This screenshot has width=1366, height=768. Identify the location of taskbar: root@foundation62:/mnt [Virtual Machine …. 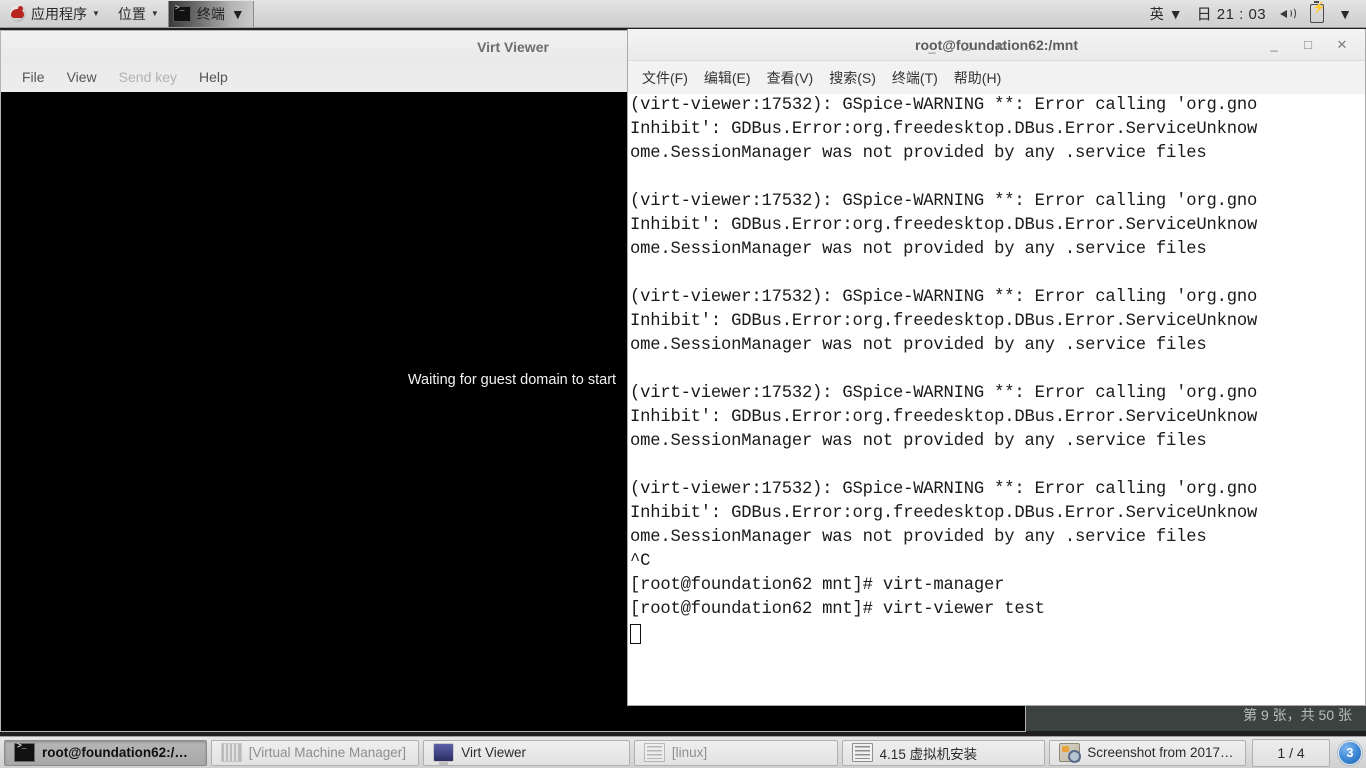
(683, 752).